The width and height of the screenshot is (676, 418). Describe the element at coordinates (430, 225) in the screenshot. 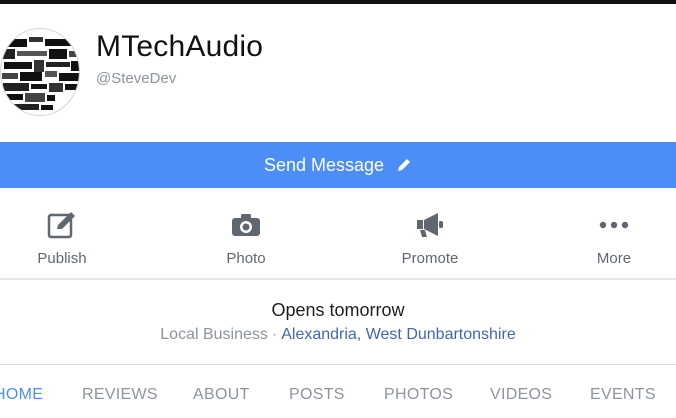

I see `megaphone-icon` at that location.